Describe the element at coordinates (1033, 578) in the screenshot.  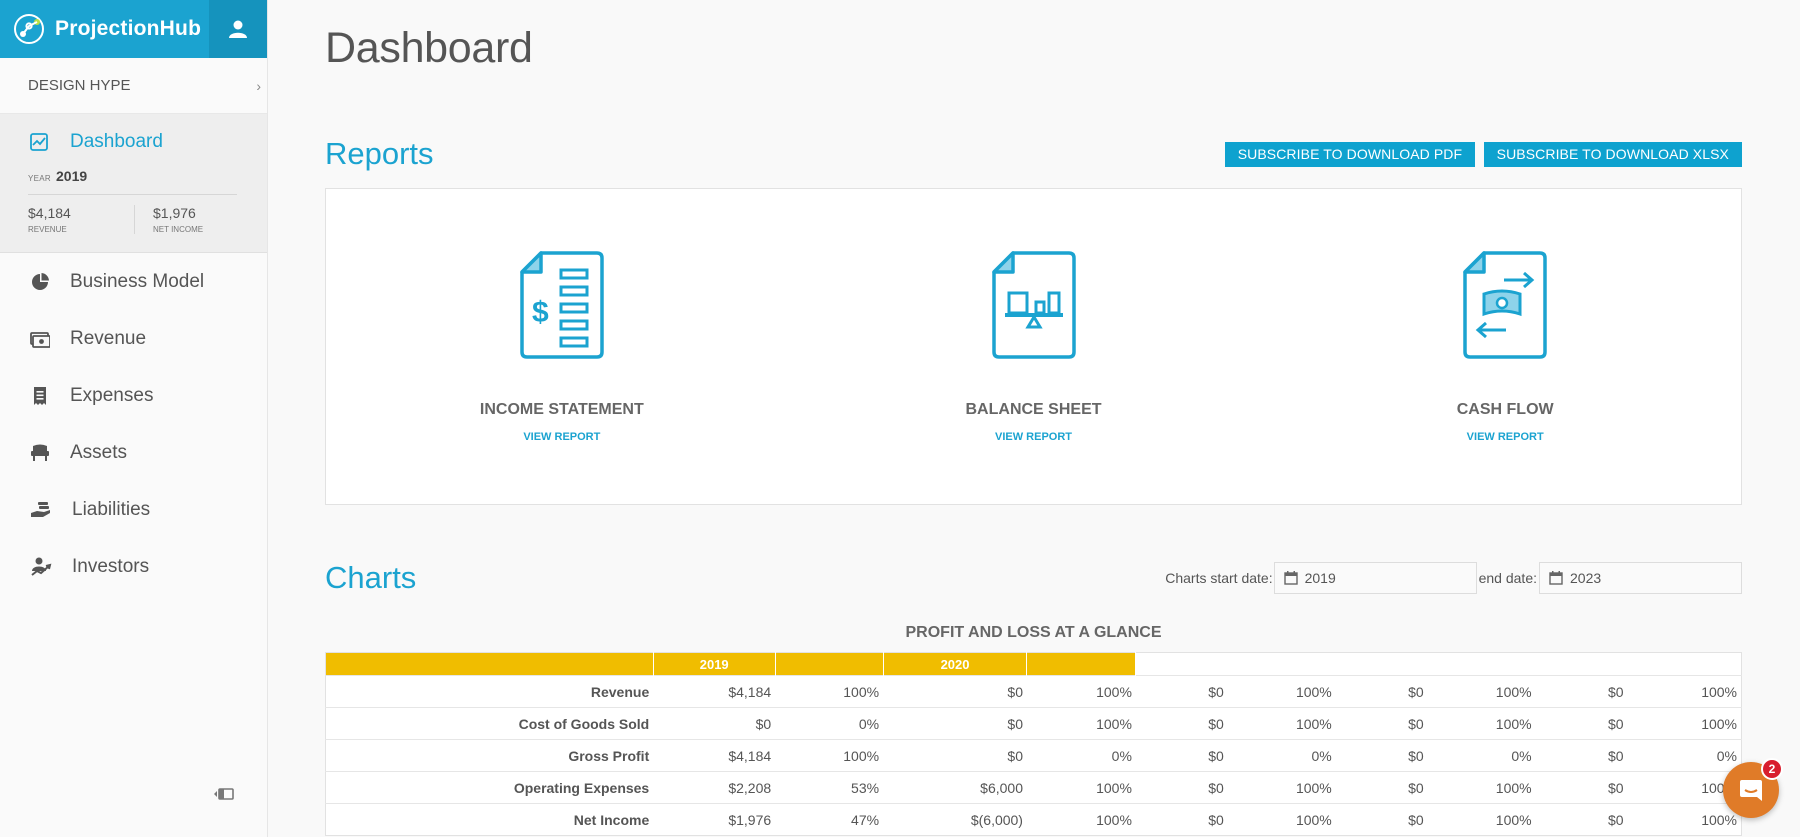
I see `charts-header: Charts Charts start date: 2019 end date:` at that location.